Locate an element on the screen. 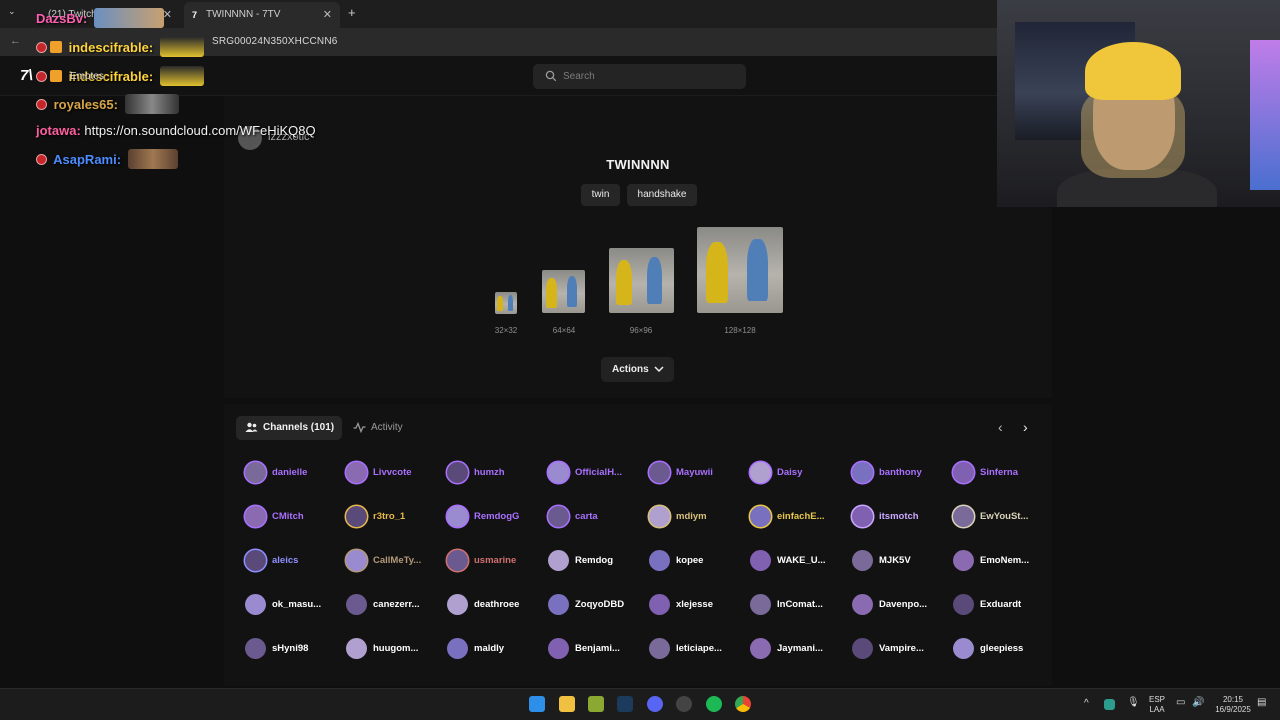  channel-item: danielle is located at coordinates (294, 473).